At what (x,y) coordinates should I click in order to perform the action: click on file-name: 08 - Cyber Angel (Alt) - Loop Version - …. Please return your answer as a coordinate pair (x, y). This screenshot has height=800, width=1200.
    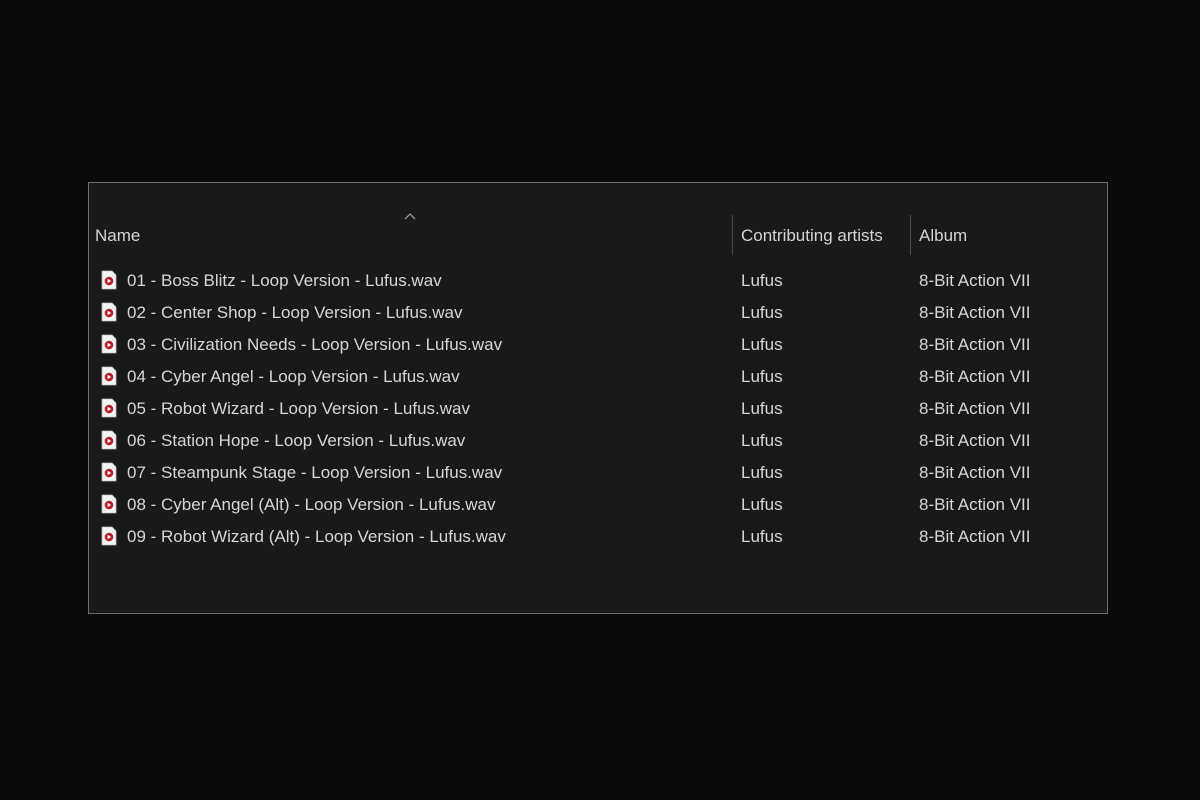
    Looking at the image, I should click on (311, 504).